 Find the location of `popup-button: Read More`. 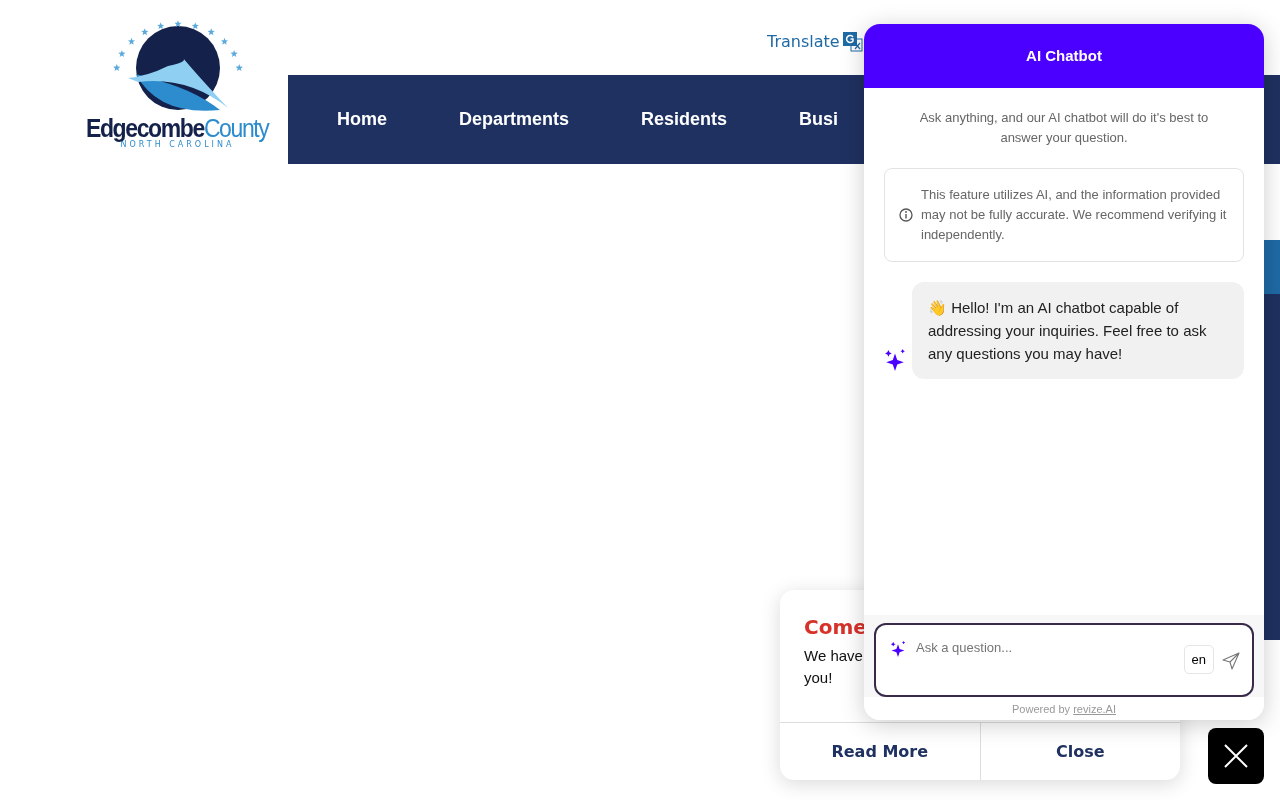

popup-button: Read More is located at coordinates (880, 751).